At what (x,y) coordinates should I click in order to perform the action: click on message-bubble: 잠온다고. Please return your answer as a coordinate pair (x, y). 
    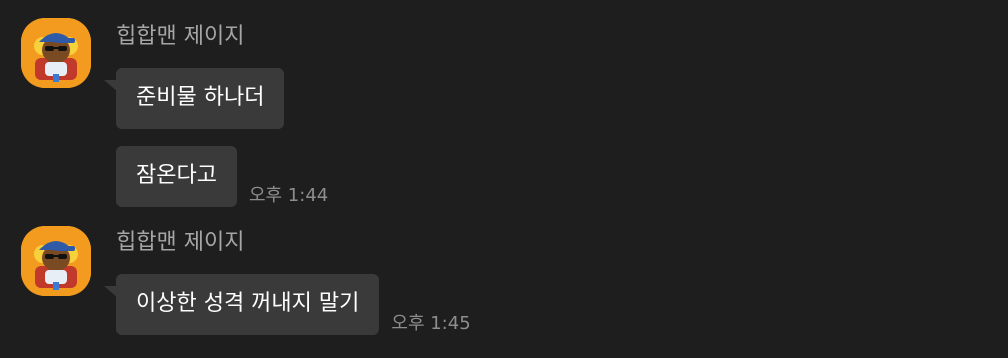
    Looking at the image, I should click on (176, 176).